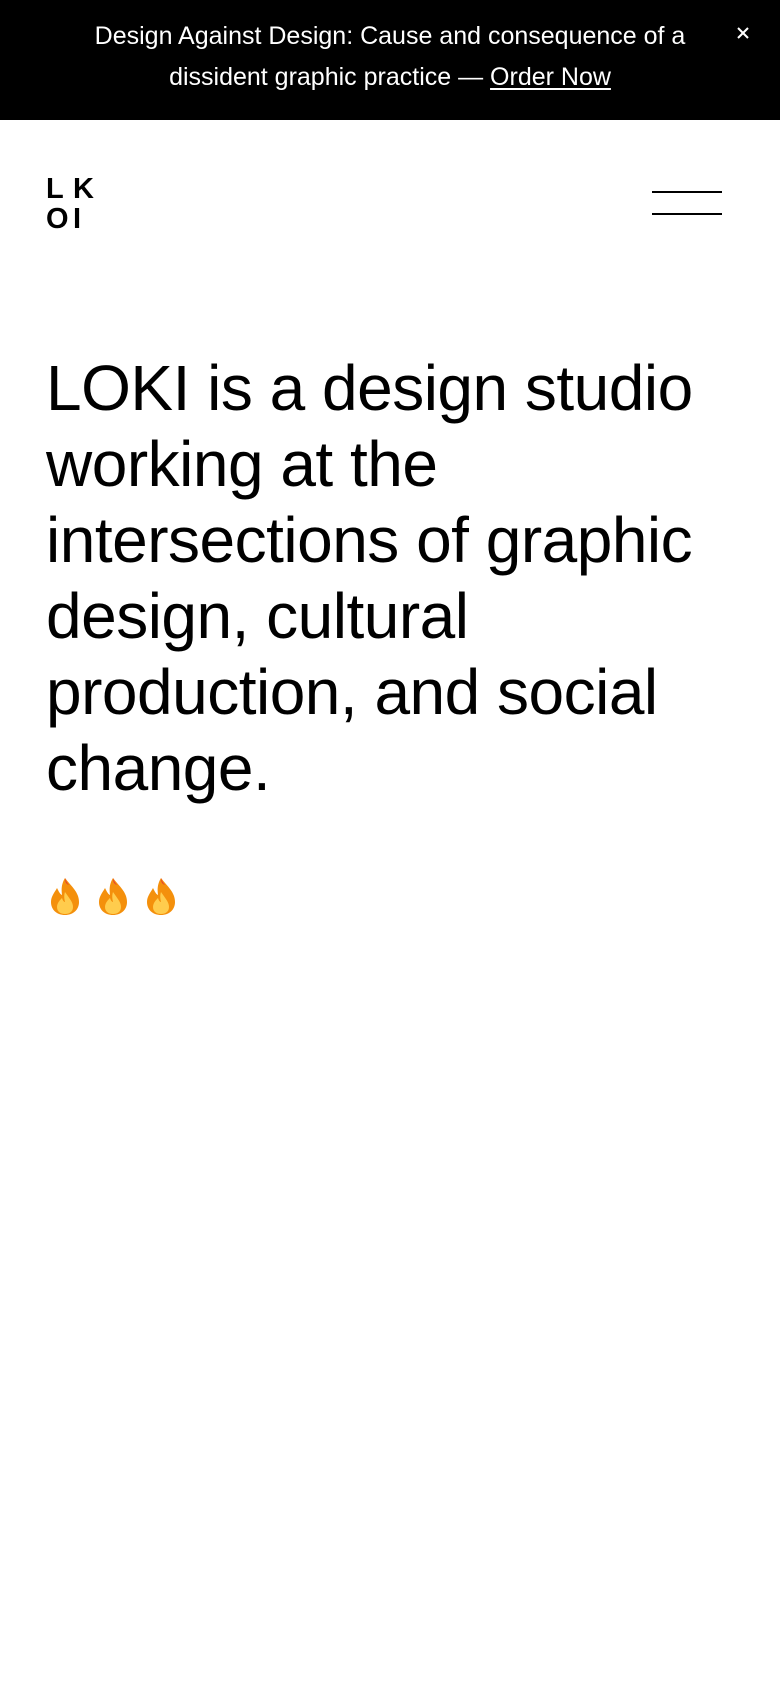  I want to click on loki-logo: L K O I, so click(73, 204).